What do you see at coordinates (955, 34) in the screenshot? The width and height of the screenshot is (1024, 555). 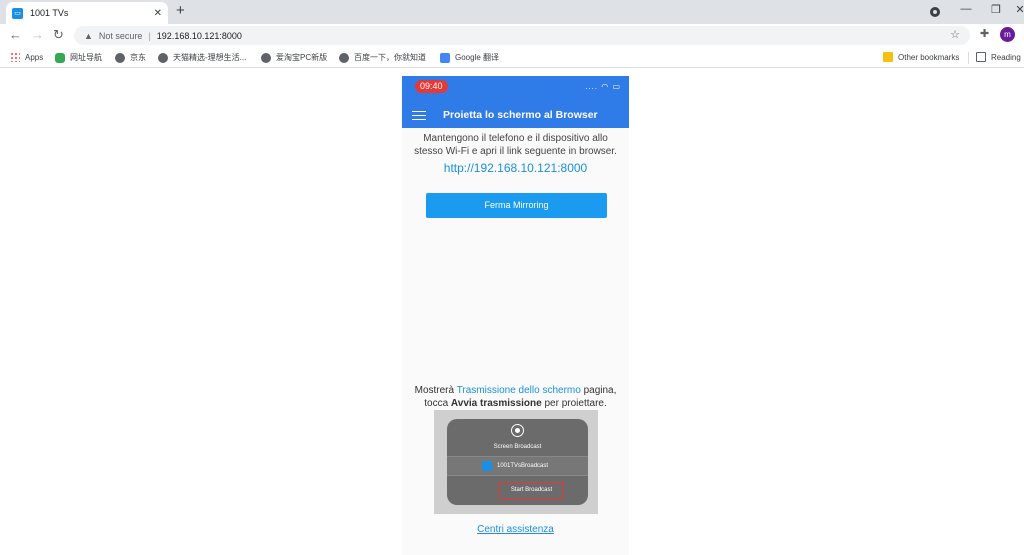 I see `bookmark-star-icon: ☆` at bounding box center [955, 34].